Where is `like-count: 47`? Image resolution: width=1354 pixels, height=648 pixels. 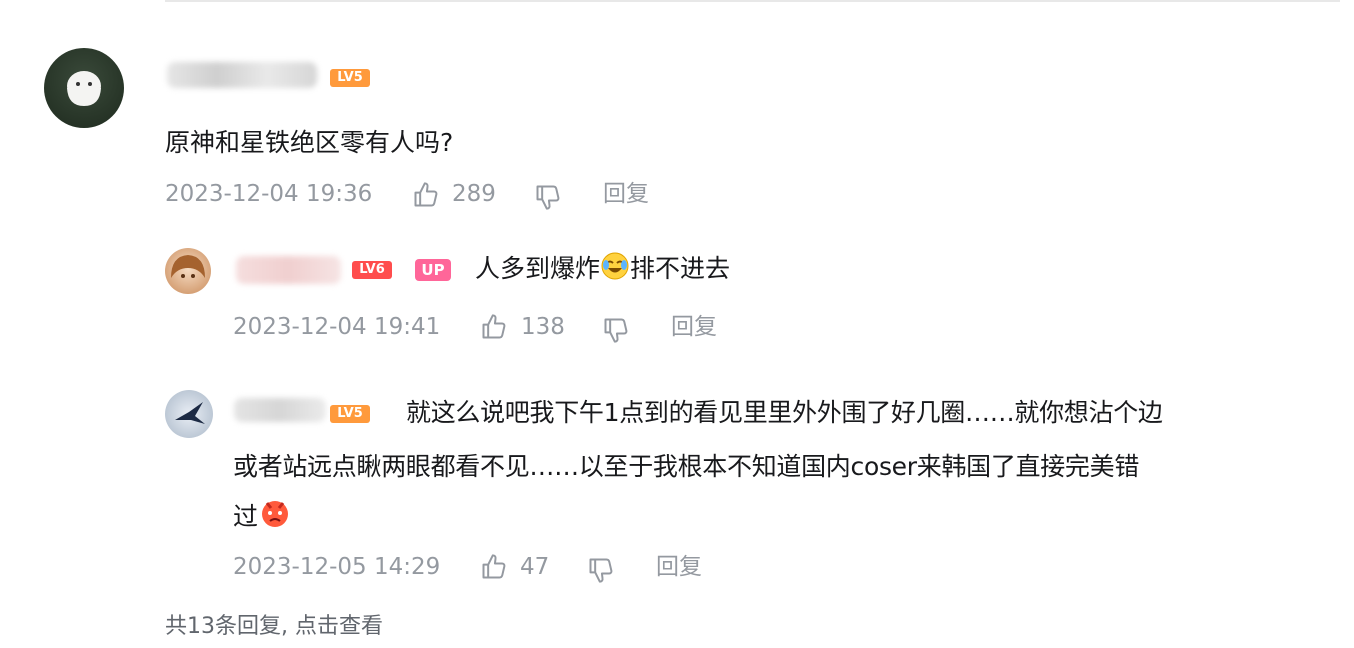 like-count: 47 is located at coordinates (535, 567).